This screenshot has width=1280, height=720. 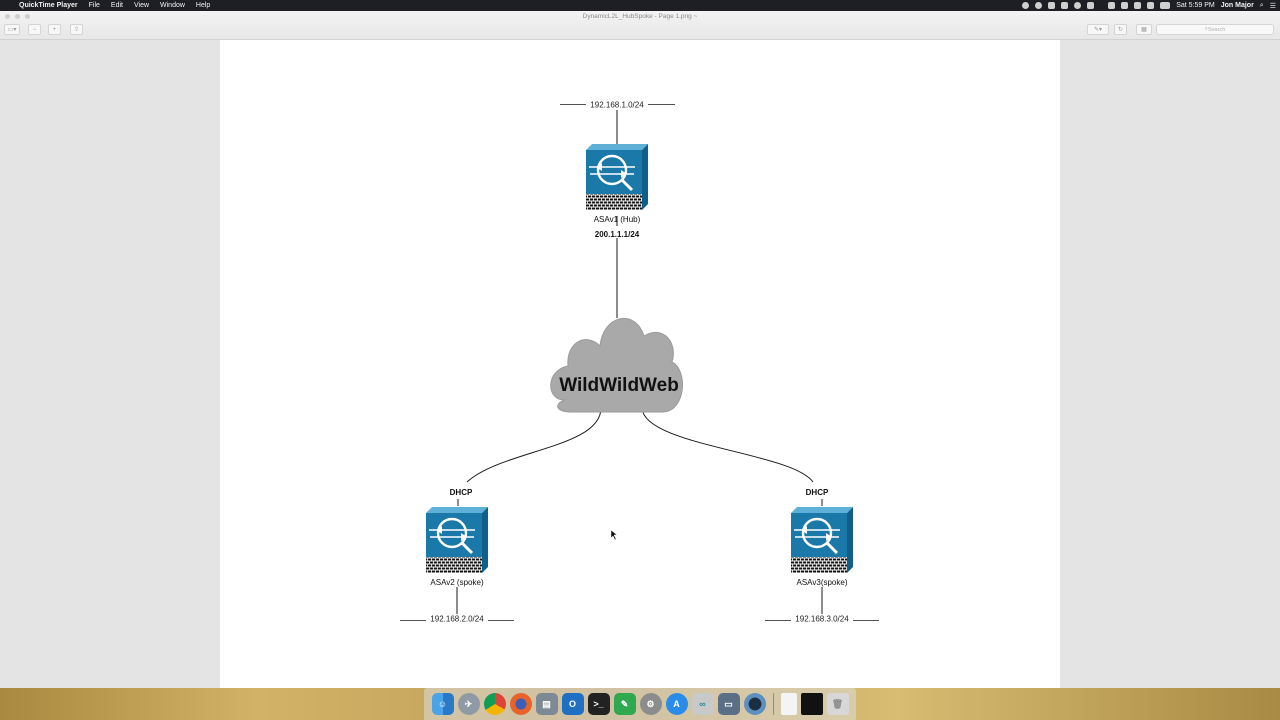 What do you see at coordinates (617, 219) in the screenshot?
I see `hub-device-label: ASAv1 (Hub)` at bounding box center [617, 219].